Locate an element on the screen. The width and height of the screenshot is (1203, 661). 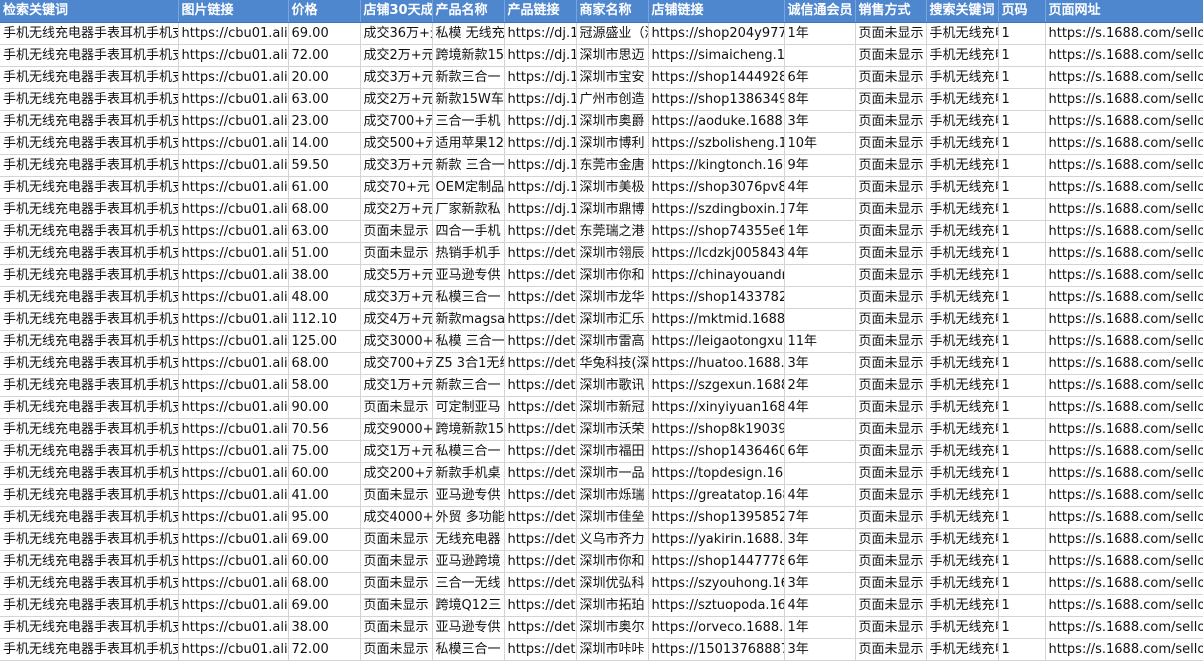
column-header: 价格 is located at coordinates (324, 11).